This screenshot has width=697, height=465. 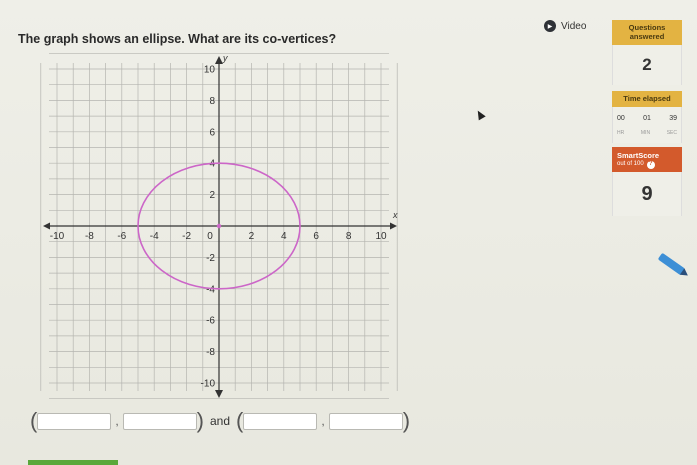 What do you see at coordinates (393, 226) in the screenshot?
I see `x-axis-arrow-right` at bounding box center [393, 226].